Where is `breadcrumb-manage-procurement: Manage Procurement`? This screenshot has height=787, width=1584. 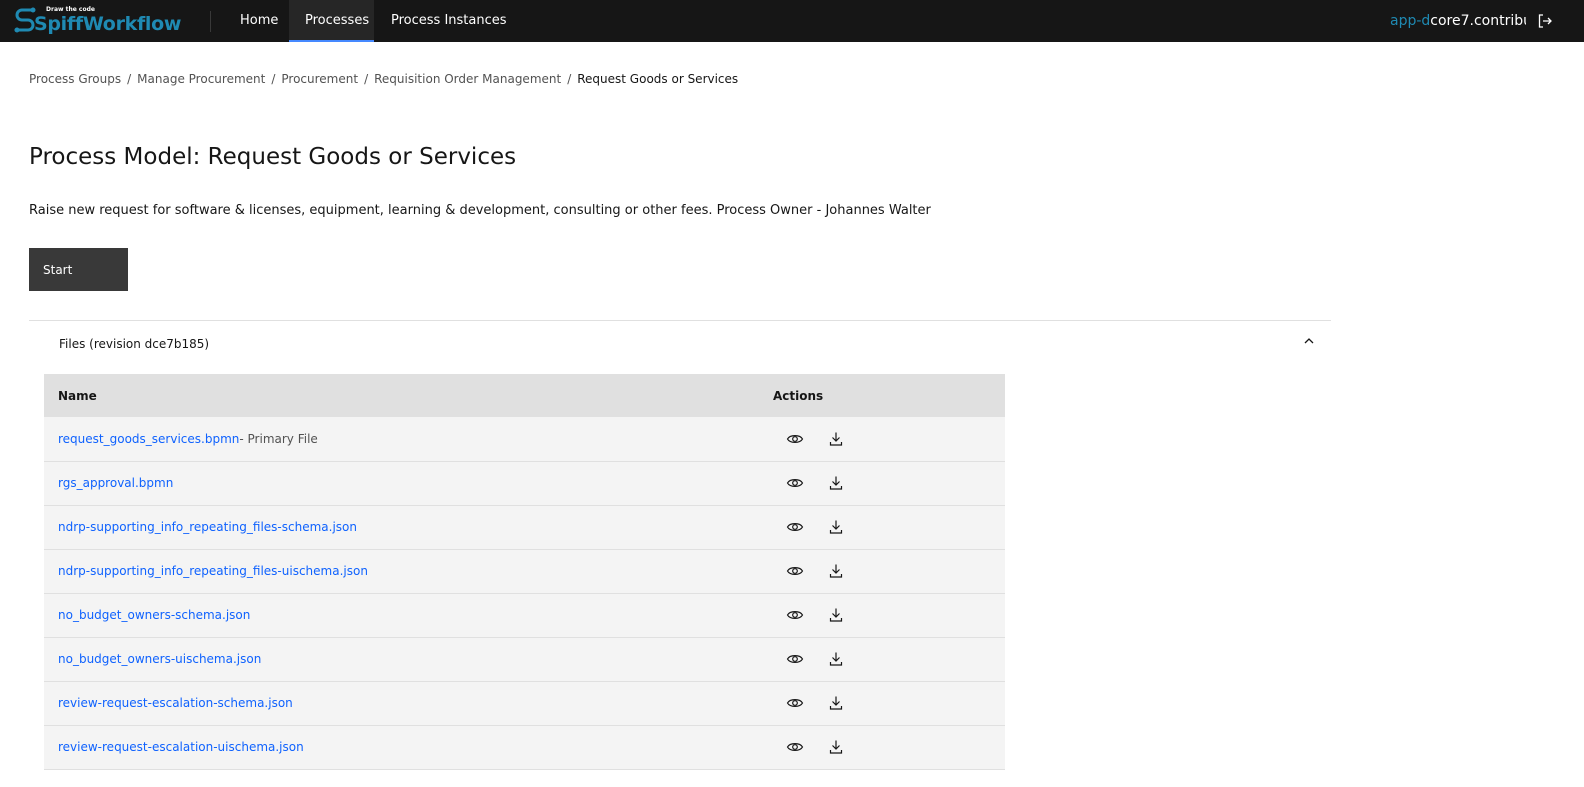
breadcrumb-manage-procurement: Manage Procurement is located at coordinates (201, 79).